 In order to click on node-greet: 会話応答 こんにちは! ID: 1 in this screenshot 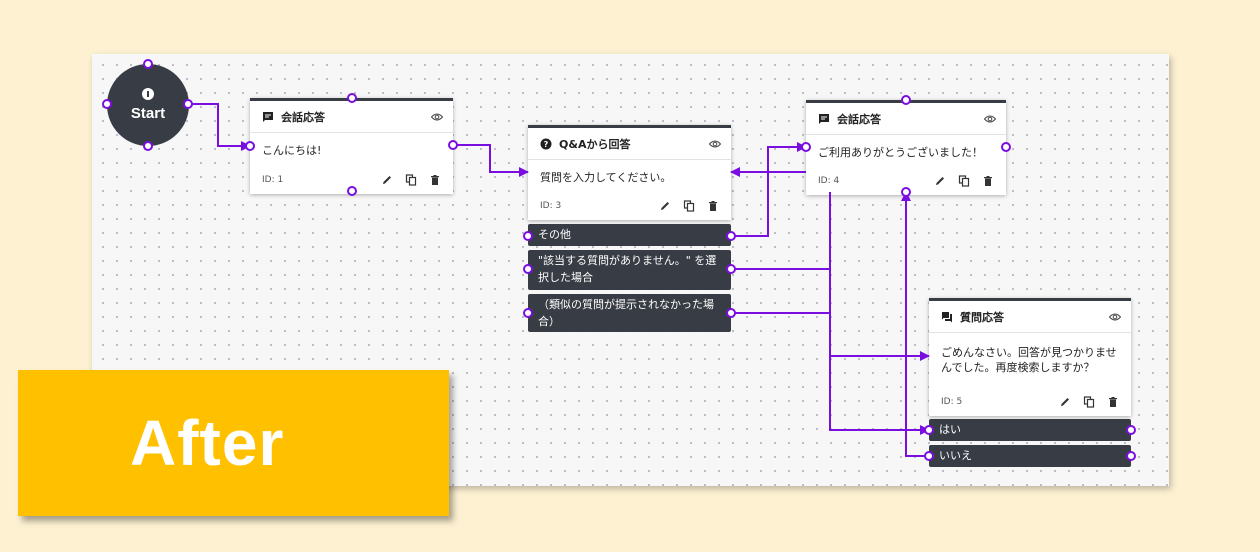, I will do `click(351, 146)`.